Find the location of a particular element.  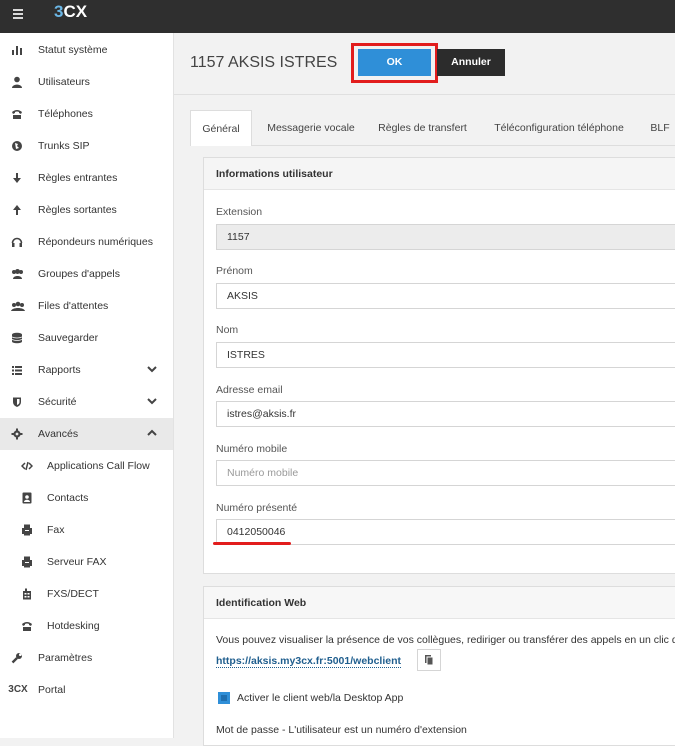

sidebar-item-label: Paramètres is located at coordinates (65, 658).